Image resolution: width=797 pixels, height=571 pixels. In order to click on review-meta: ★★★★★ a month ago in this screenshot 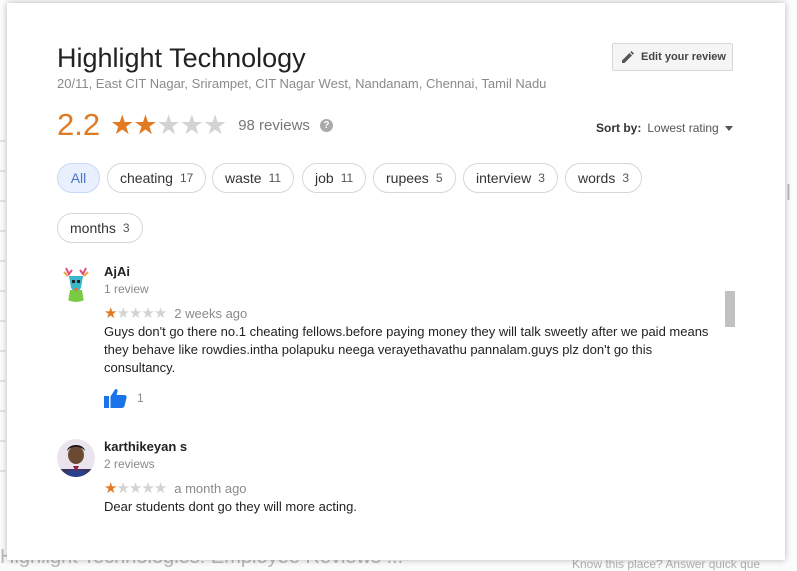, I will do `click(175, 488)`.